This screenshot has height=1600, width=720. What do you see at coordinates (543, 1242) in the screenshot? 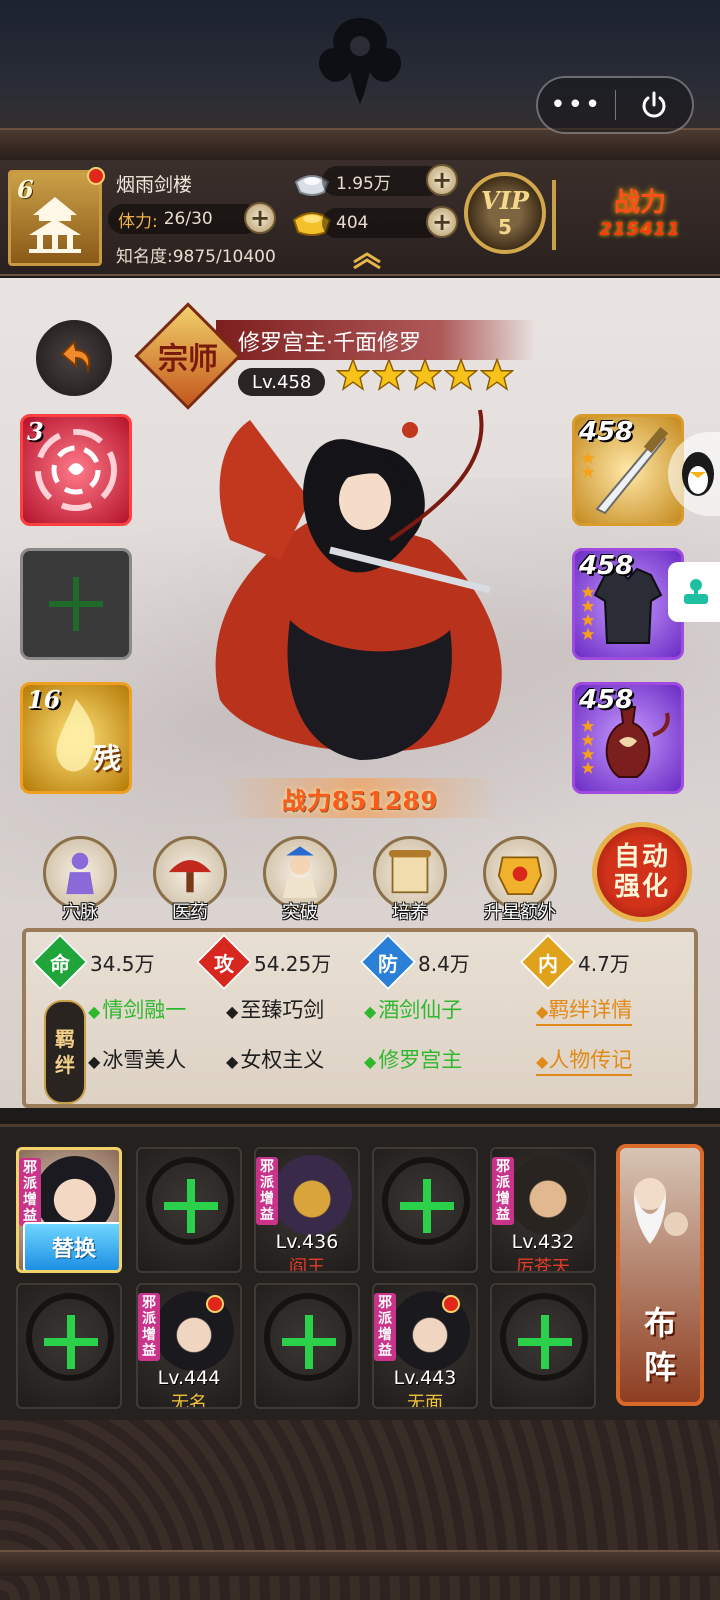
I see `member-level: Lv.432` at bounding box center [543, 1242].